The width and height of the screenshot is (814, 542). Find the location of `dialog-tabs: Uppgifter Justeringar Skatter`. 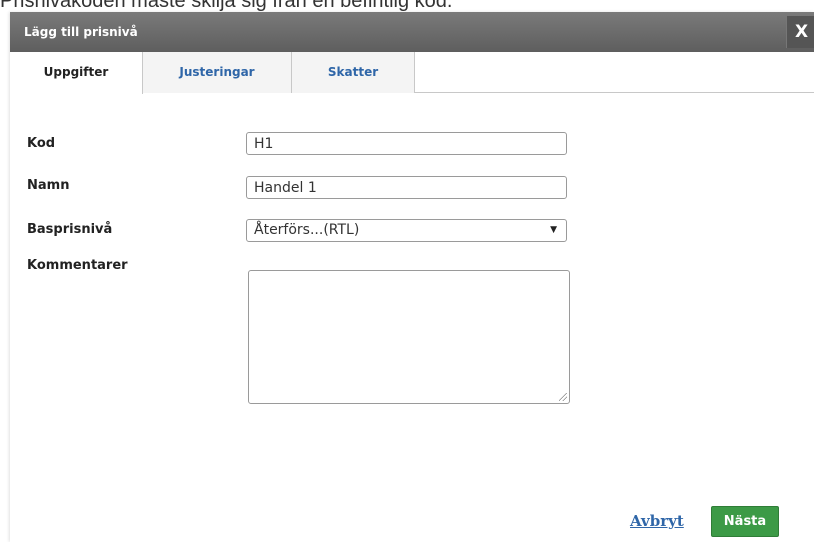

dialog-tabs: Uppgifter Justeringar Skatter is located at coordinates (412, 73).